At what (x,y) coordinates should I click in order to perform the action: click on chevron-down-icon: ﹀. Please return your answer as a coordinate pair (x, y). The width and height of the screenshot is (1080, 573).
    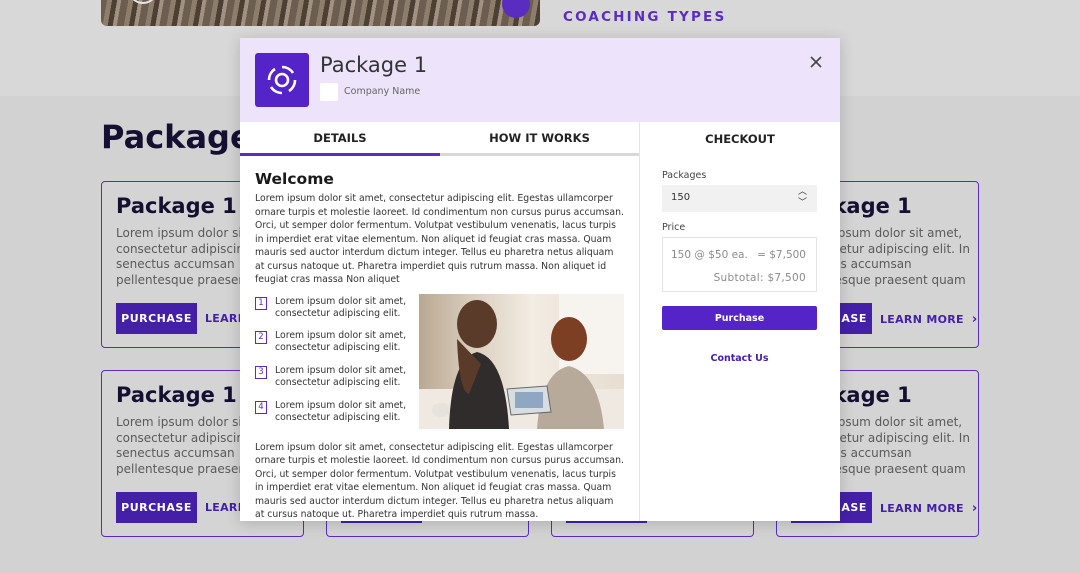
    Looking at the image, I should click on (802, 203).